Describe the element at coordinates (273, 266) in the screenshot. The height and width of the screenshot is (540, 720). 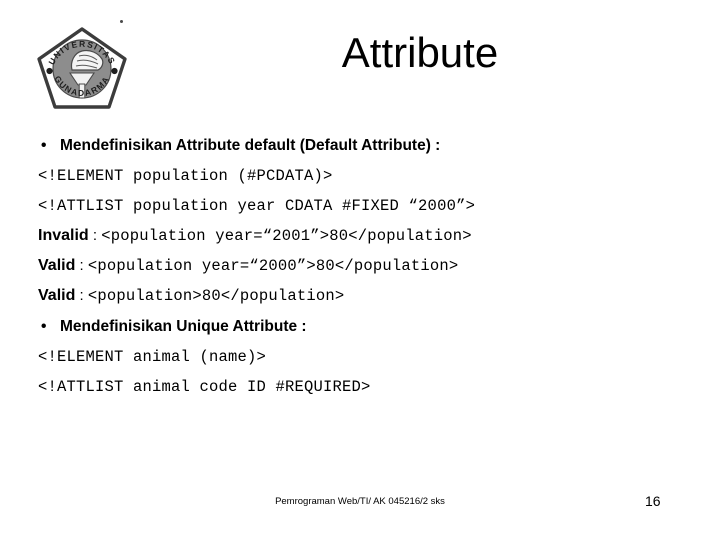
I see `valid-code-1: <population year=“2000”>80</population>` at that location.